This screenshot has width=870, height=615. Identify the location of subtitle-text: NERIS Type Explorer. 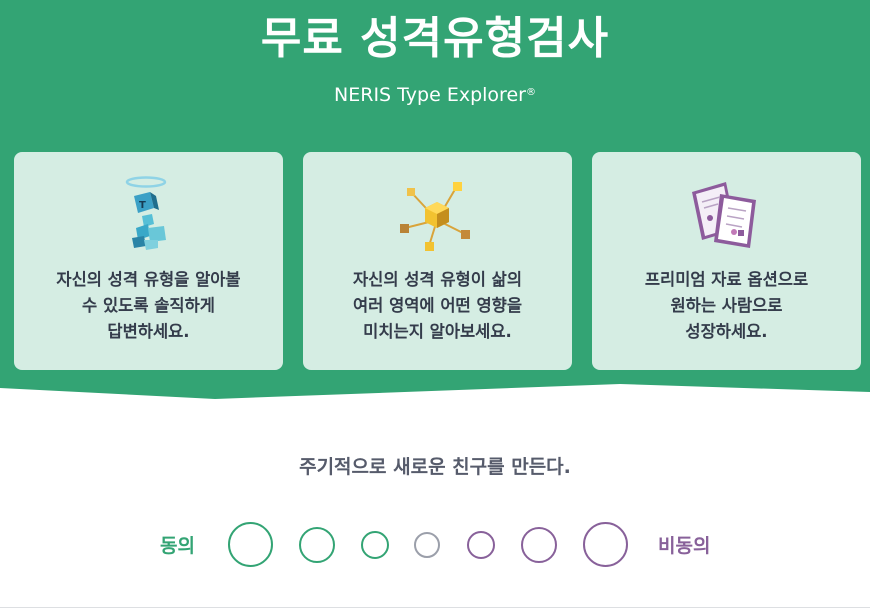
(430, 95).